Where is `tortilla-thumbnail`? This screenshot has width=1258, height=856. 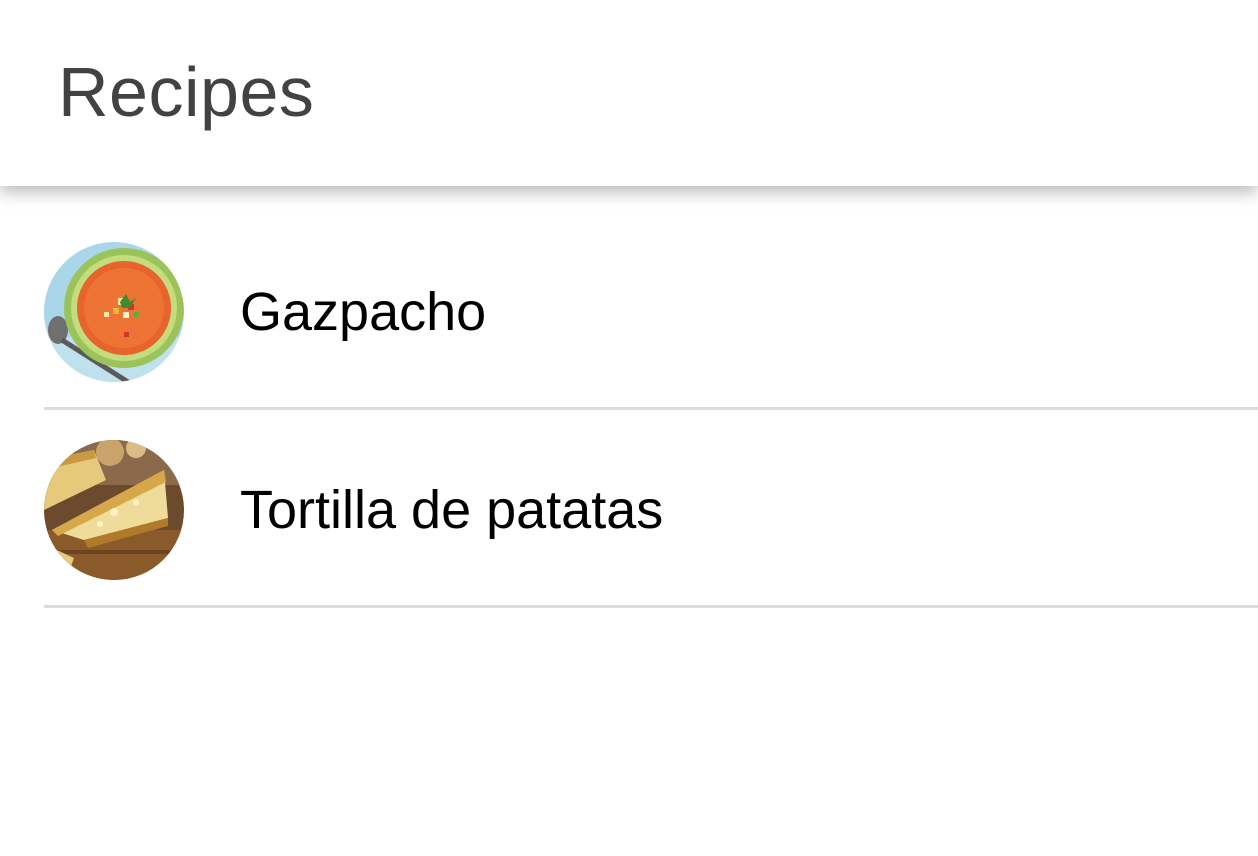 tortilla-thumbnail is located at coordinates (114, 510).